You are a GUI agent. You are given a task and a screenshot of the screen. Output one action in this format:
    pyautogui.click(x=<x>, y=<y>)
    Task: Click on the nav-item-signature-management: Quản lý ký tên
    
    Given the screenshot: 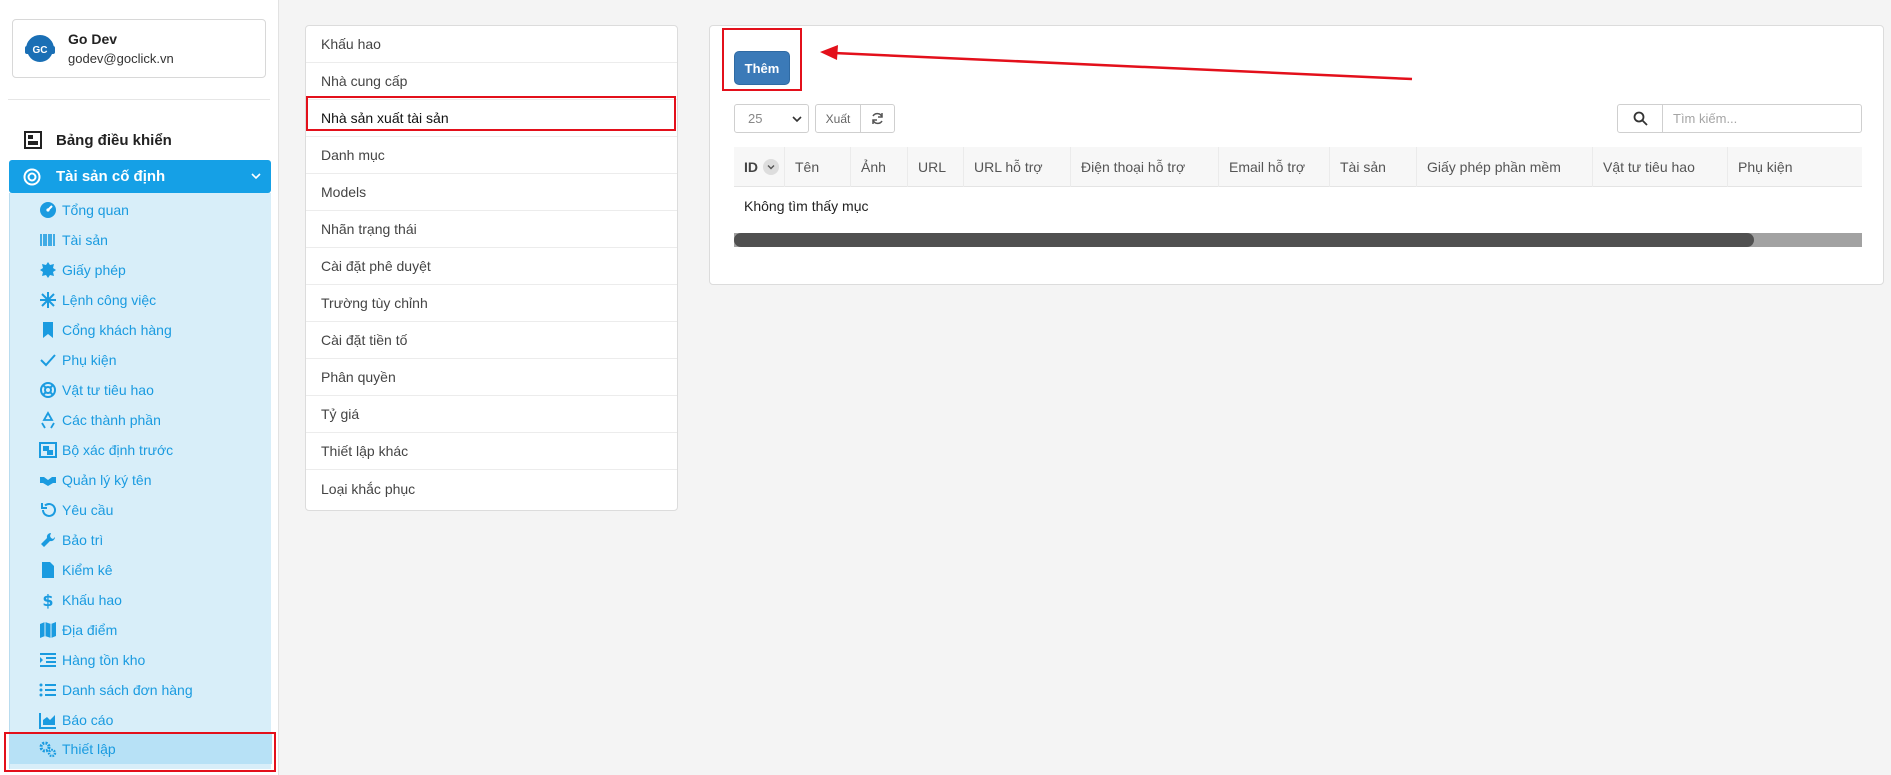 What is the action you would take?
    pyautogui.click(x=95, y=480)
    